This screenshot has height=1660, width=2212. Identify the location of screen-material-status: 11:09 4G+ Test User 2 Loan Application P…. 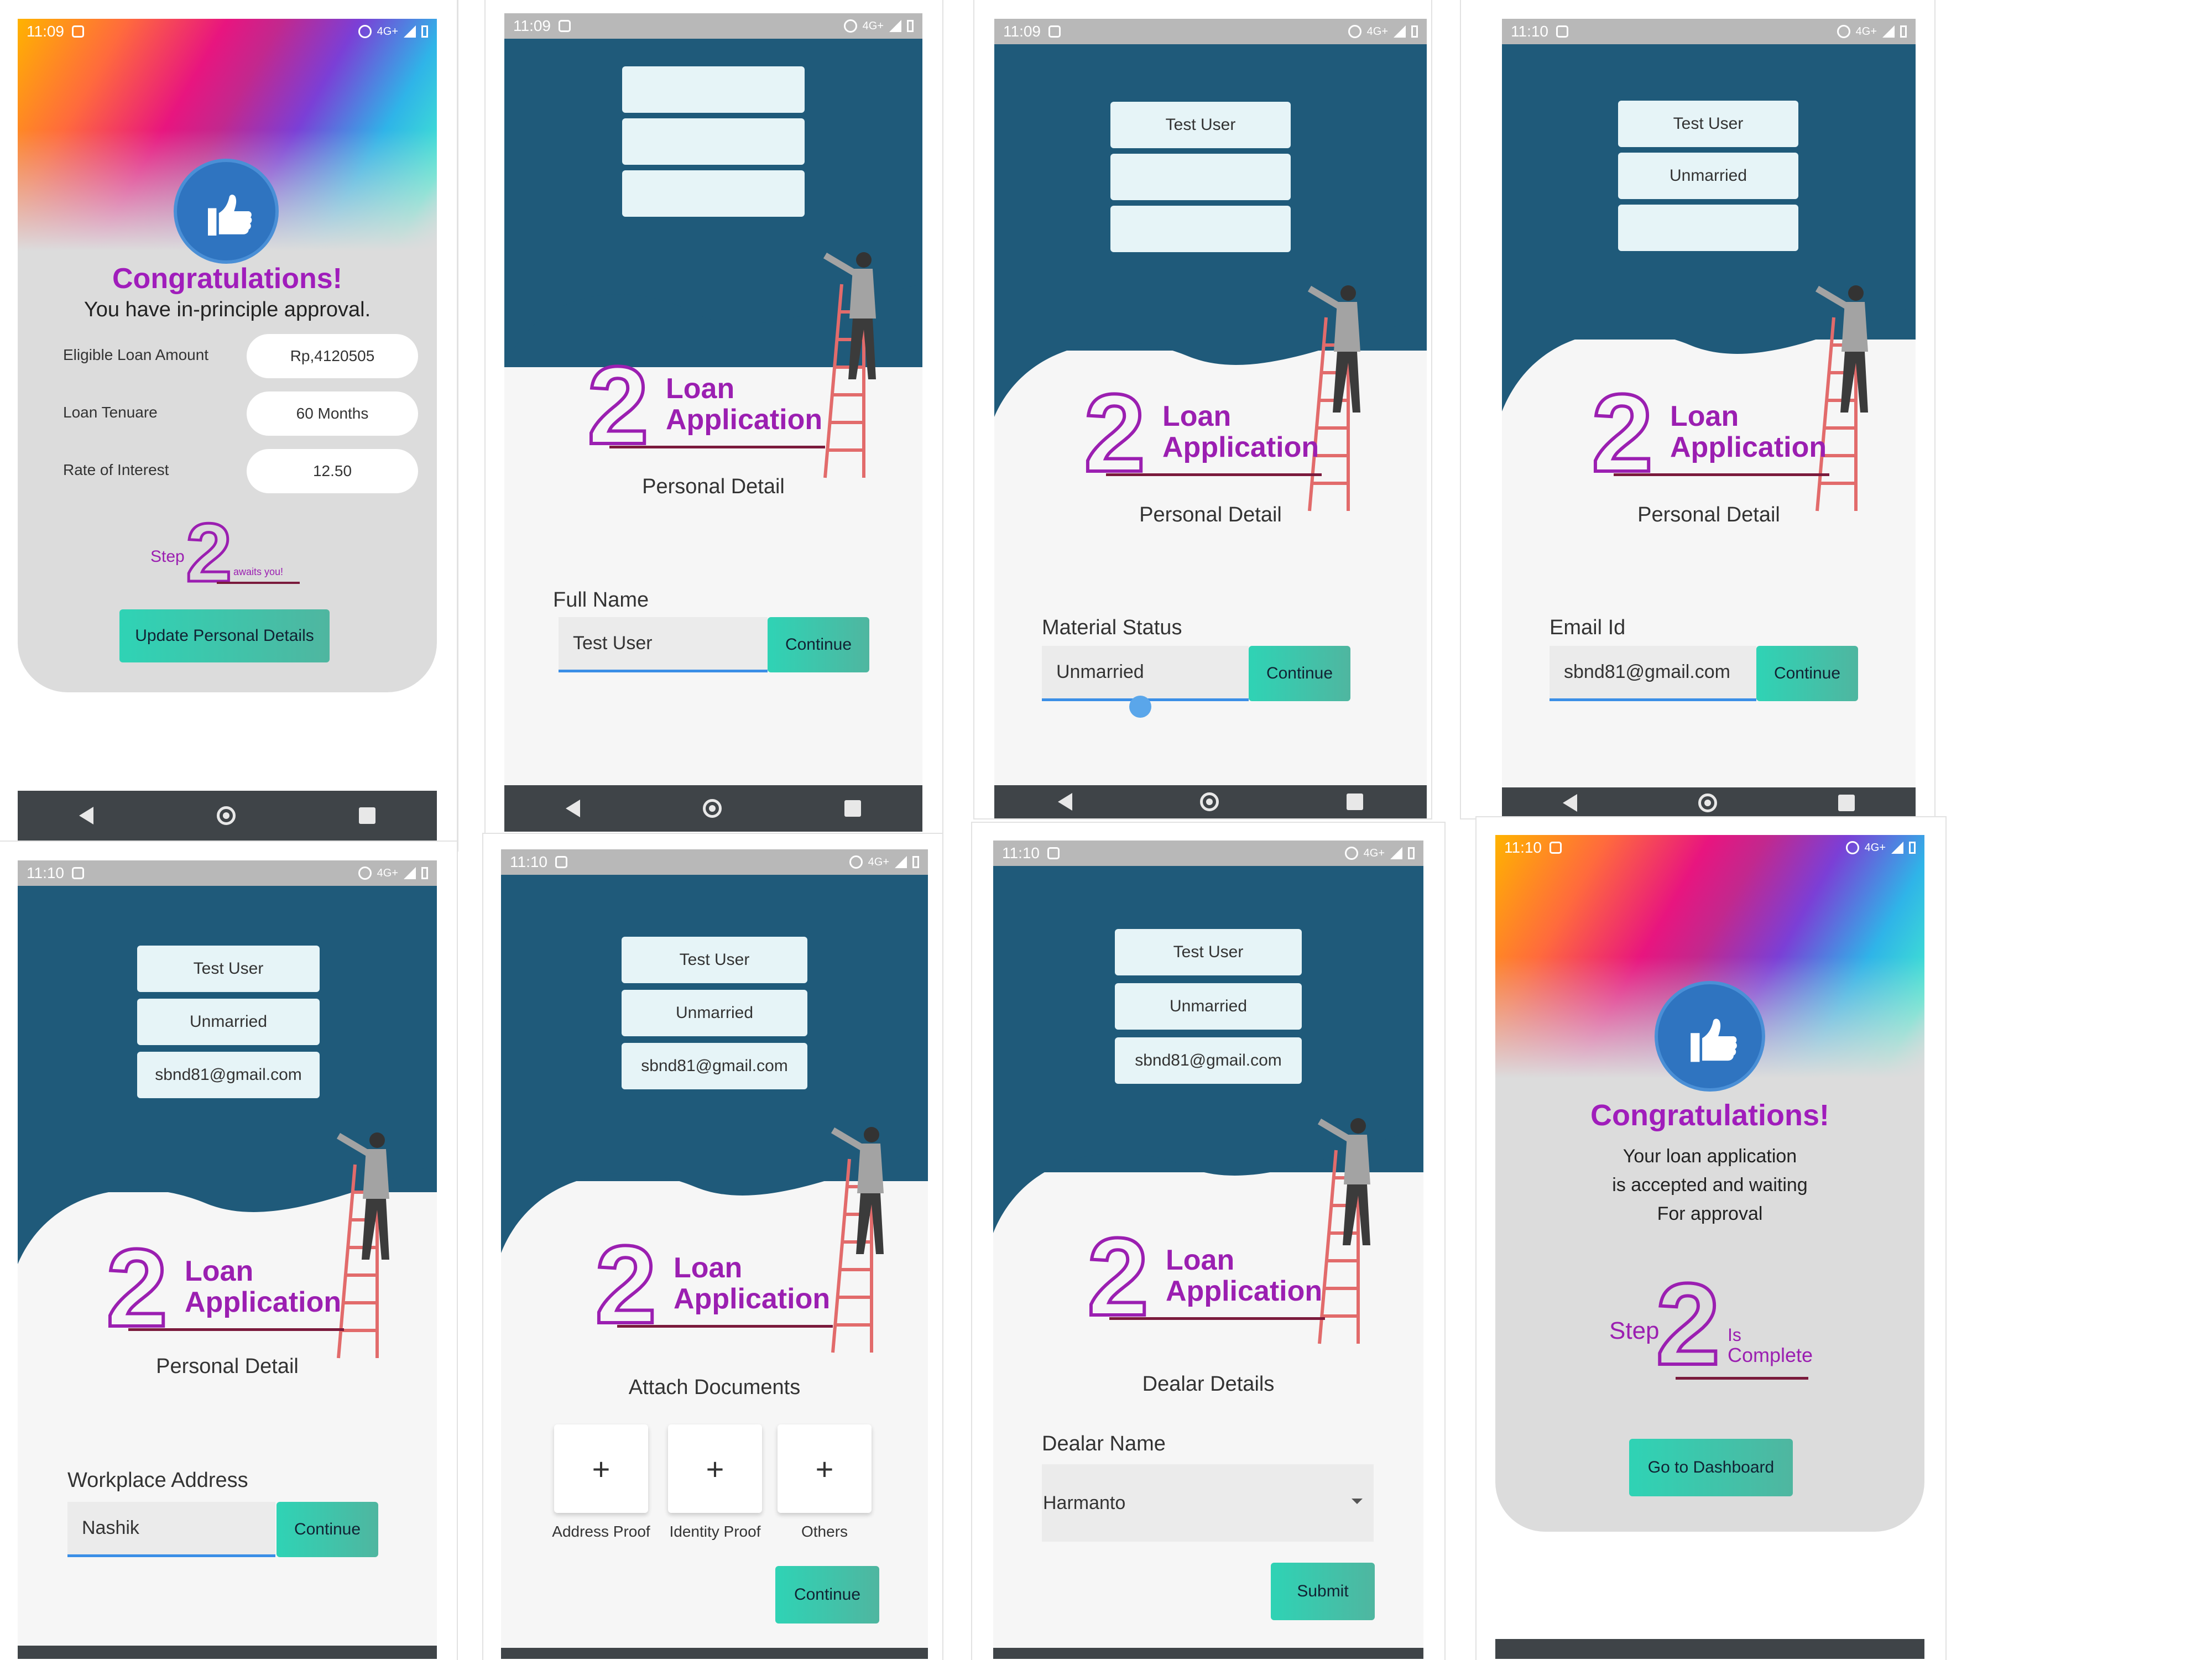
(1211, 418).